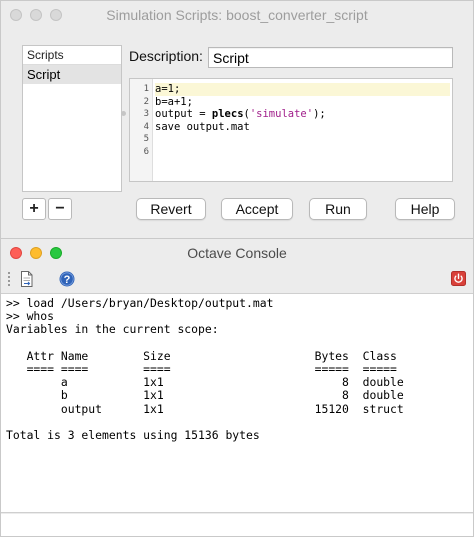 The height and width of the screenshot is (537, 474). I want to click on line-number: 3, so click(146, 114).